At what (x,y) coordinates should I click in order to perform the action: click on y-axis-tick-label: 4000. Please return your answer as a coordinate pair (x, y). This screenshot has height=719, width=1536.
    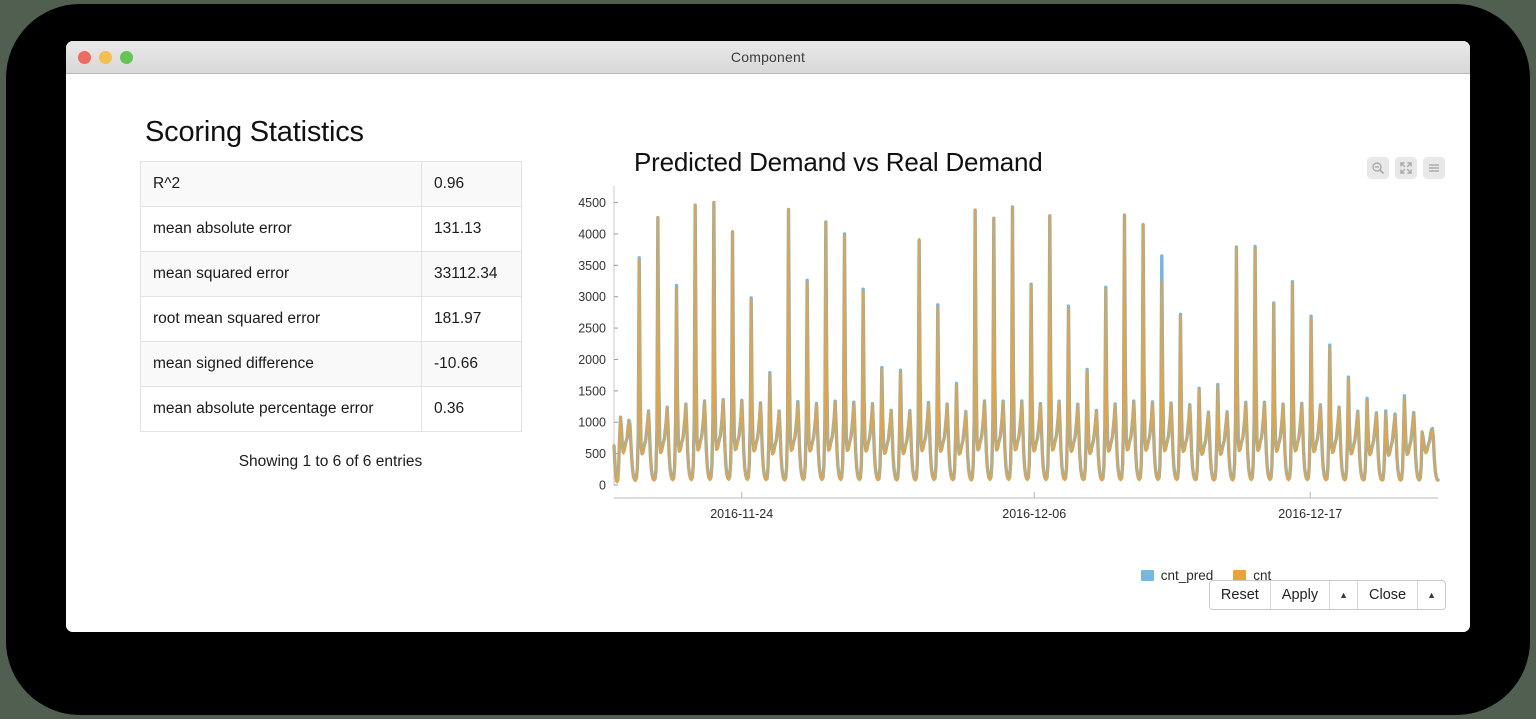
    Looking at the image, I should click on (592, 234).